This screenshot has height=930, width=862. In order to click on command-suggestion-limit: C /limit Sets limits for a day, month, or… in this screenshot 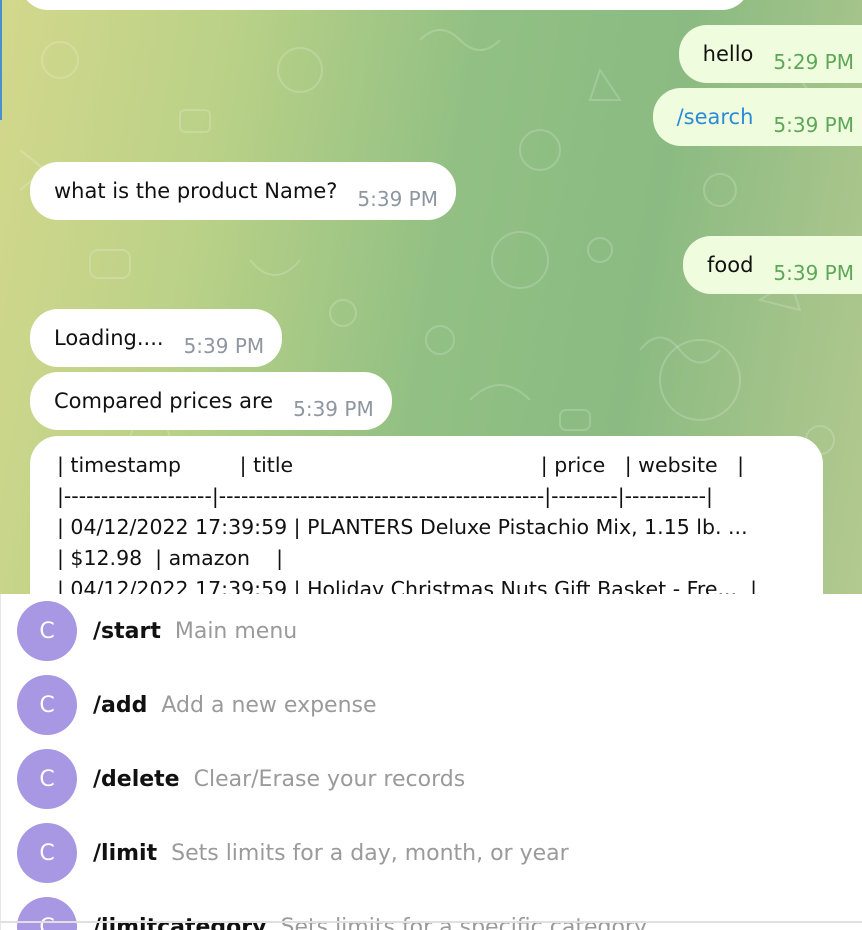, I will do `click(431, 853)`.